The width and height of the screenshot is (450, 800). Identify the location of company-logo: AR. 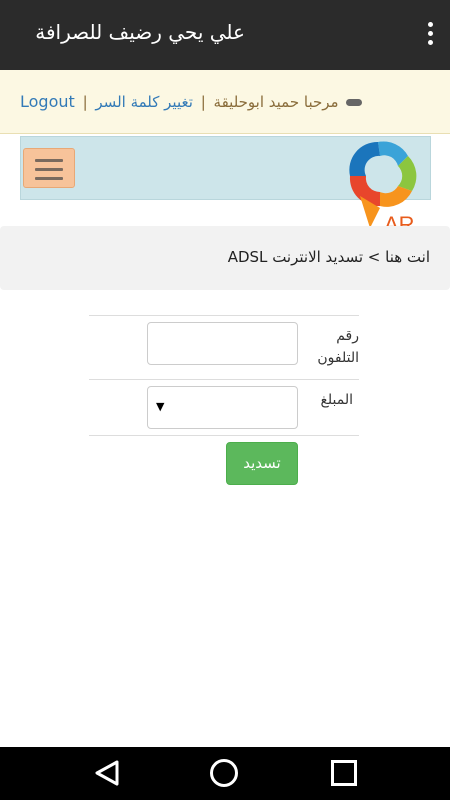
(383, 188).